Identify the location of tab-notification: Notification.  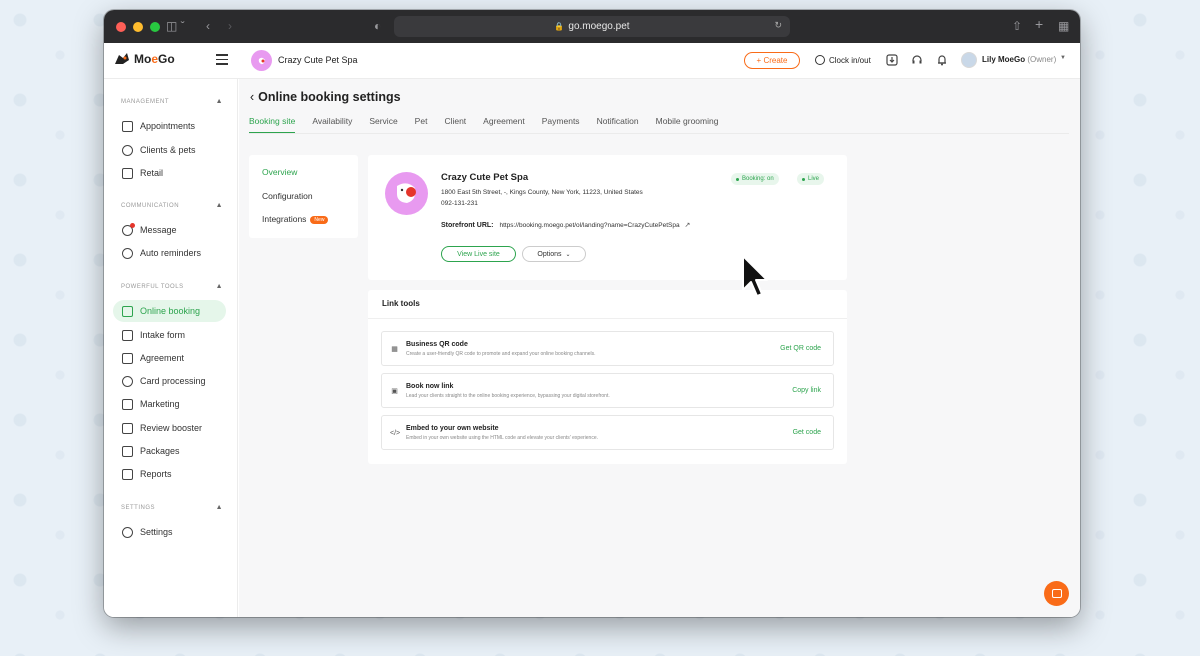
(618, 124).